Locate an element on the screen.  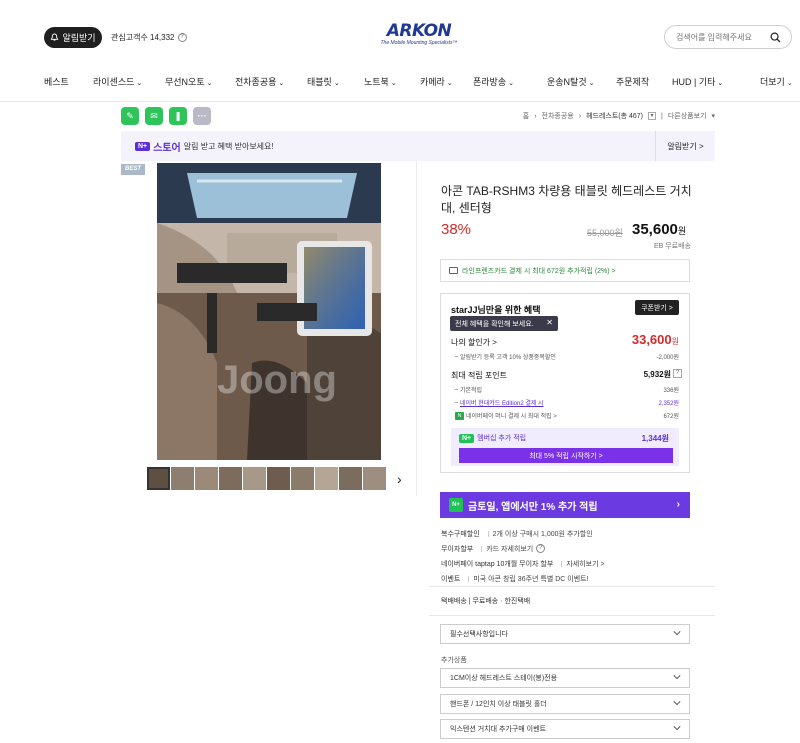
nav-item-label: 무선N오토 is located at coordinates (185, 82).